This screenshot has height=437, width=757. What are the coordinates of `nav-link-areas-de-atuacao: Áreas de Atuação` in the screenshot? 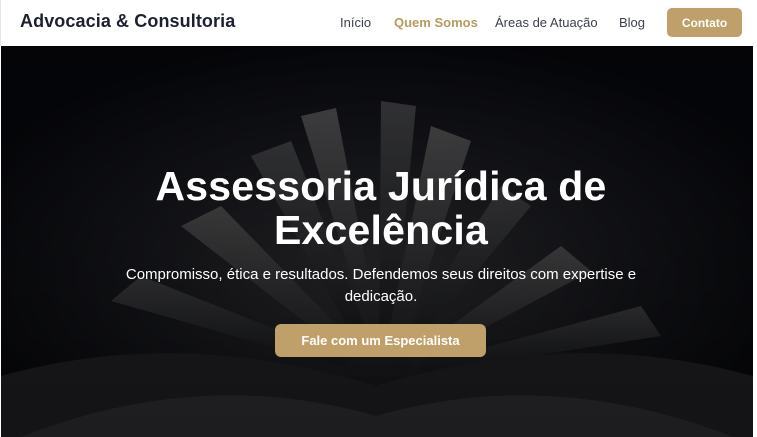 It's located at (546, 22).